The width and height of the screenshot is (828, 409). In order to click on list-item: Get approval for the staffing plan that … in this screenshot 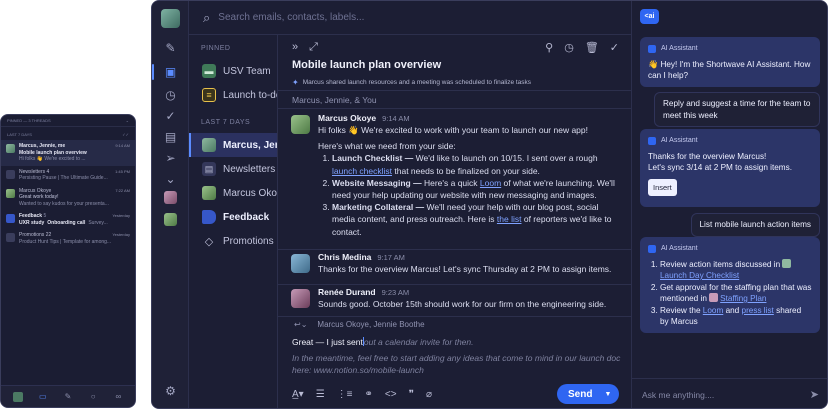, I will do `click(736, 293)`.